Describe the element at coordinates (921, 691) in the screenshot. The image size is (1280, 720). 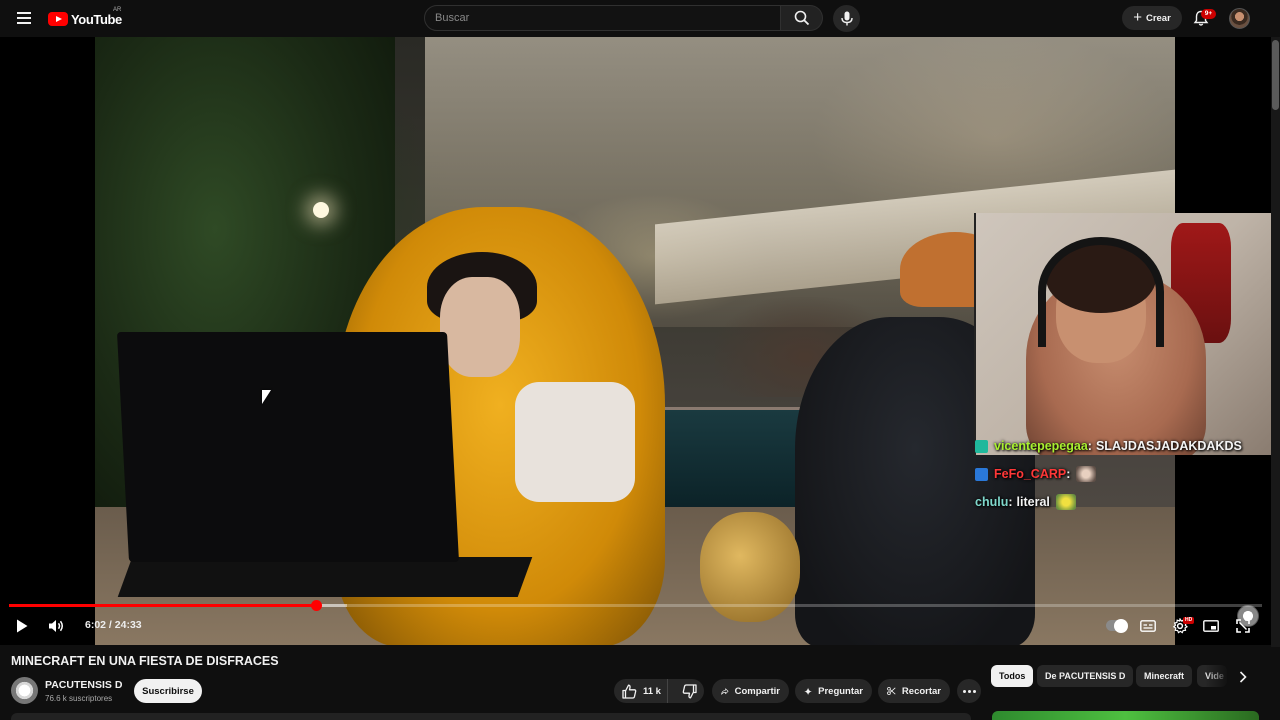
I see `clip-label: Recortar` at that location.